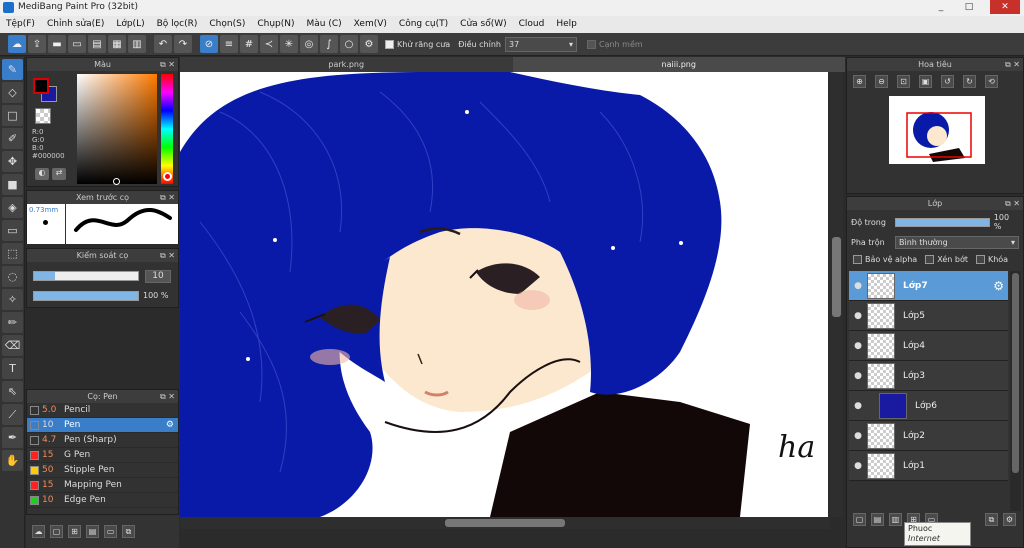  What do you see at coordinates (928, 466) in the screenshot?
I see `layer-row: ● Lớp1` at bounding box center [928, 466].